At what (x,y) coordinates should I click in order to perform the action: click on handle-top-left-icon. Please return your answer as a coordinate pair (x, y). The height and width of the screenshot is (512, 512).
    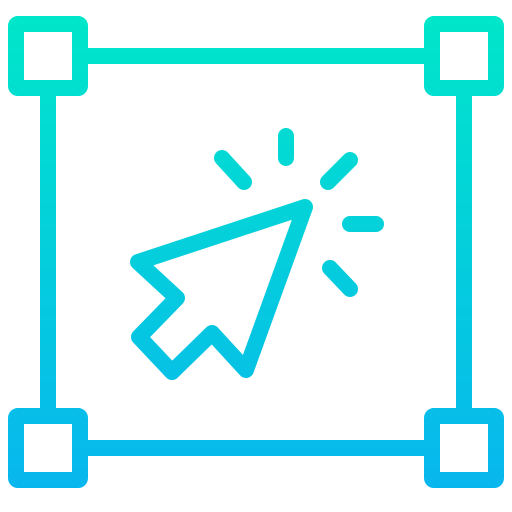
    Looking at the image, I should click on (48, 56).